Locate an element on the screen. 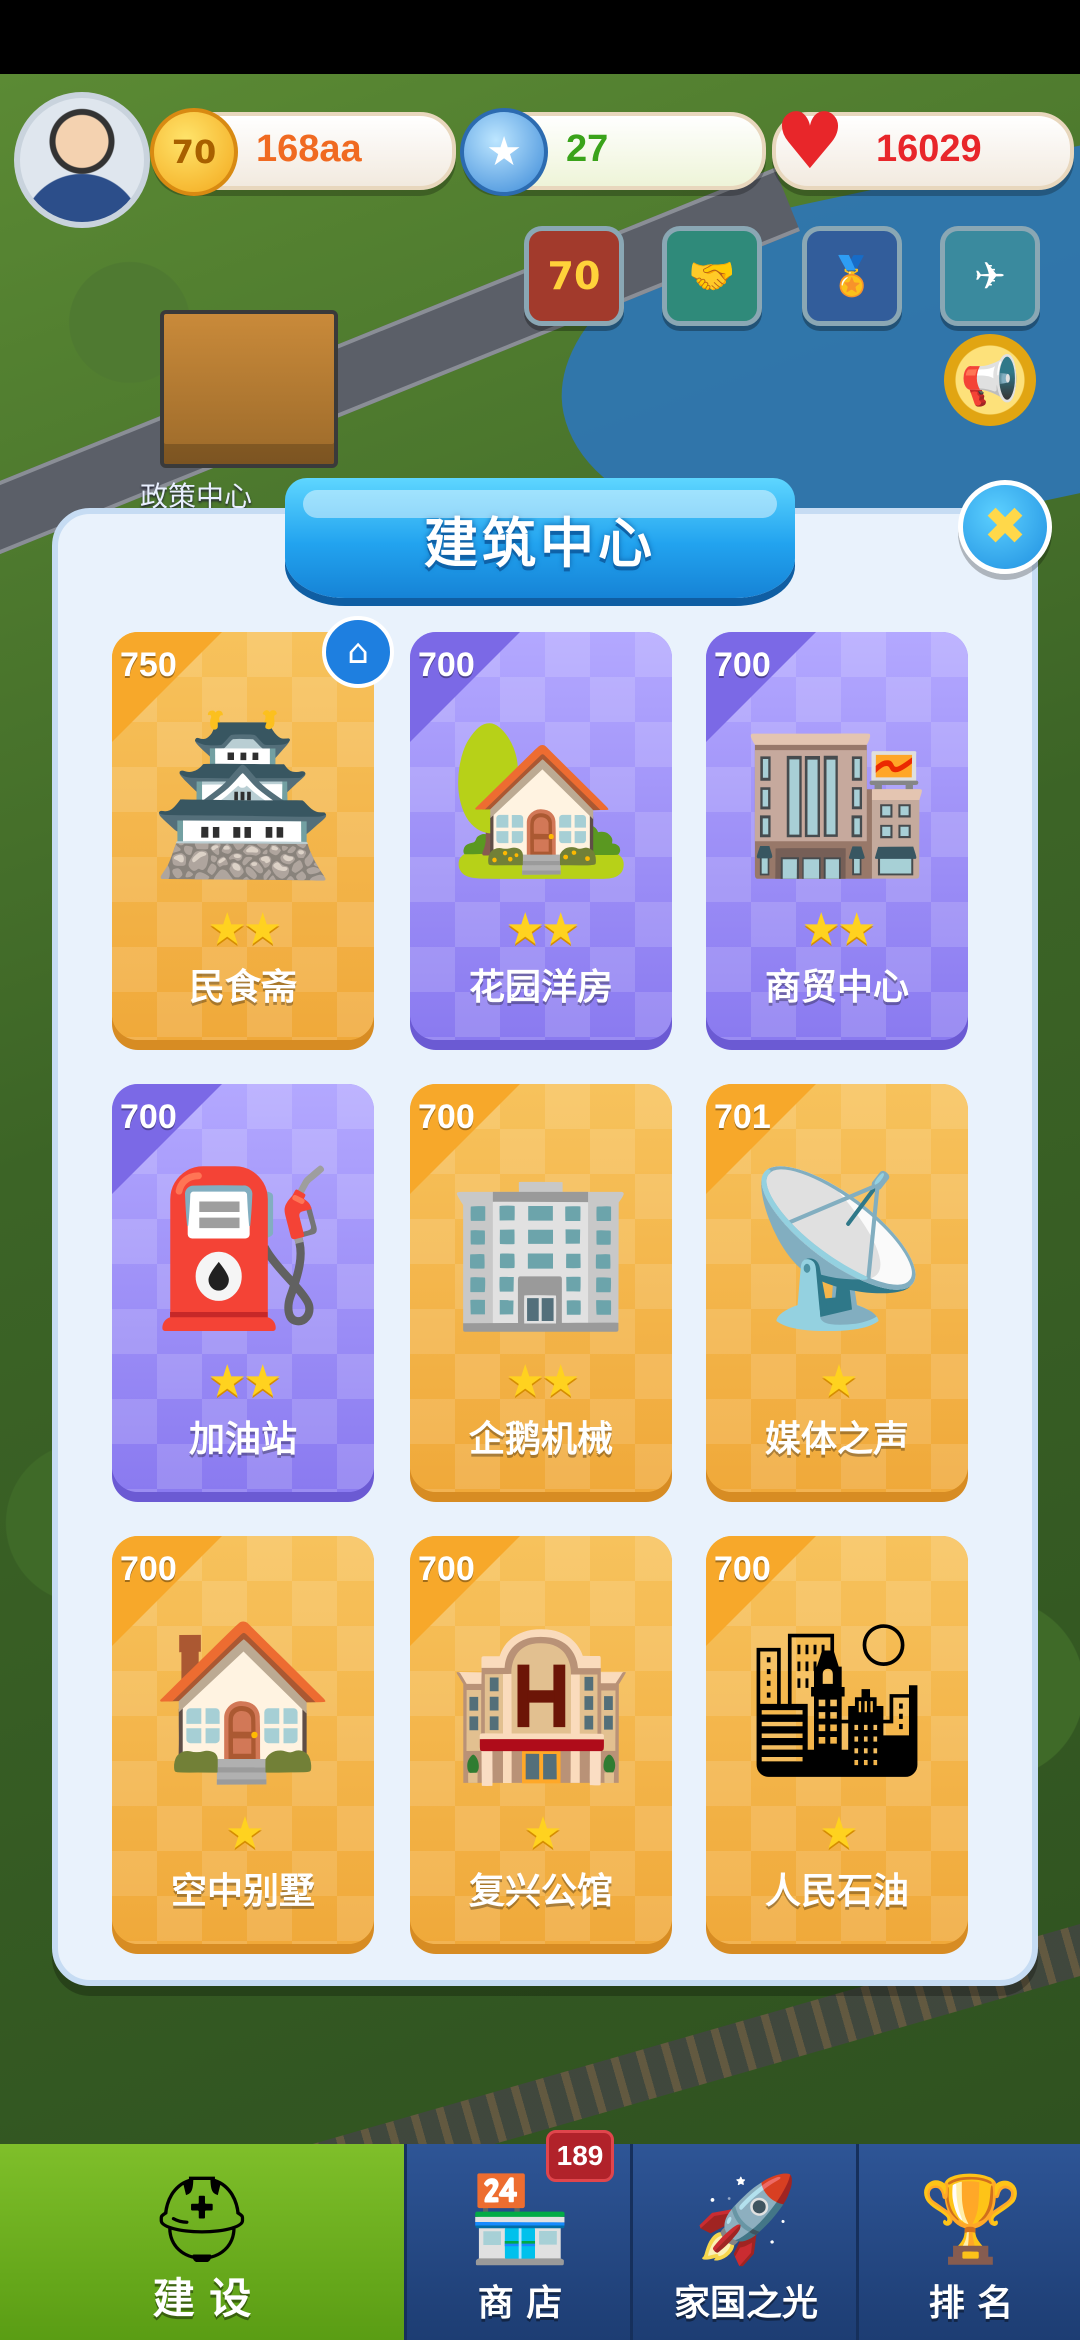  building-icon: 🏬 is located at coordinates (837, 797).